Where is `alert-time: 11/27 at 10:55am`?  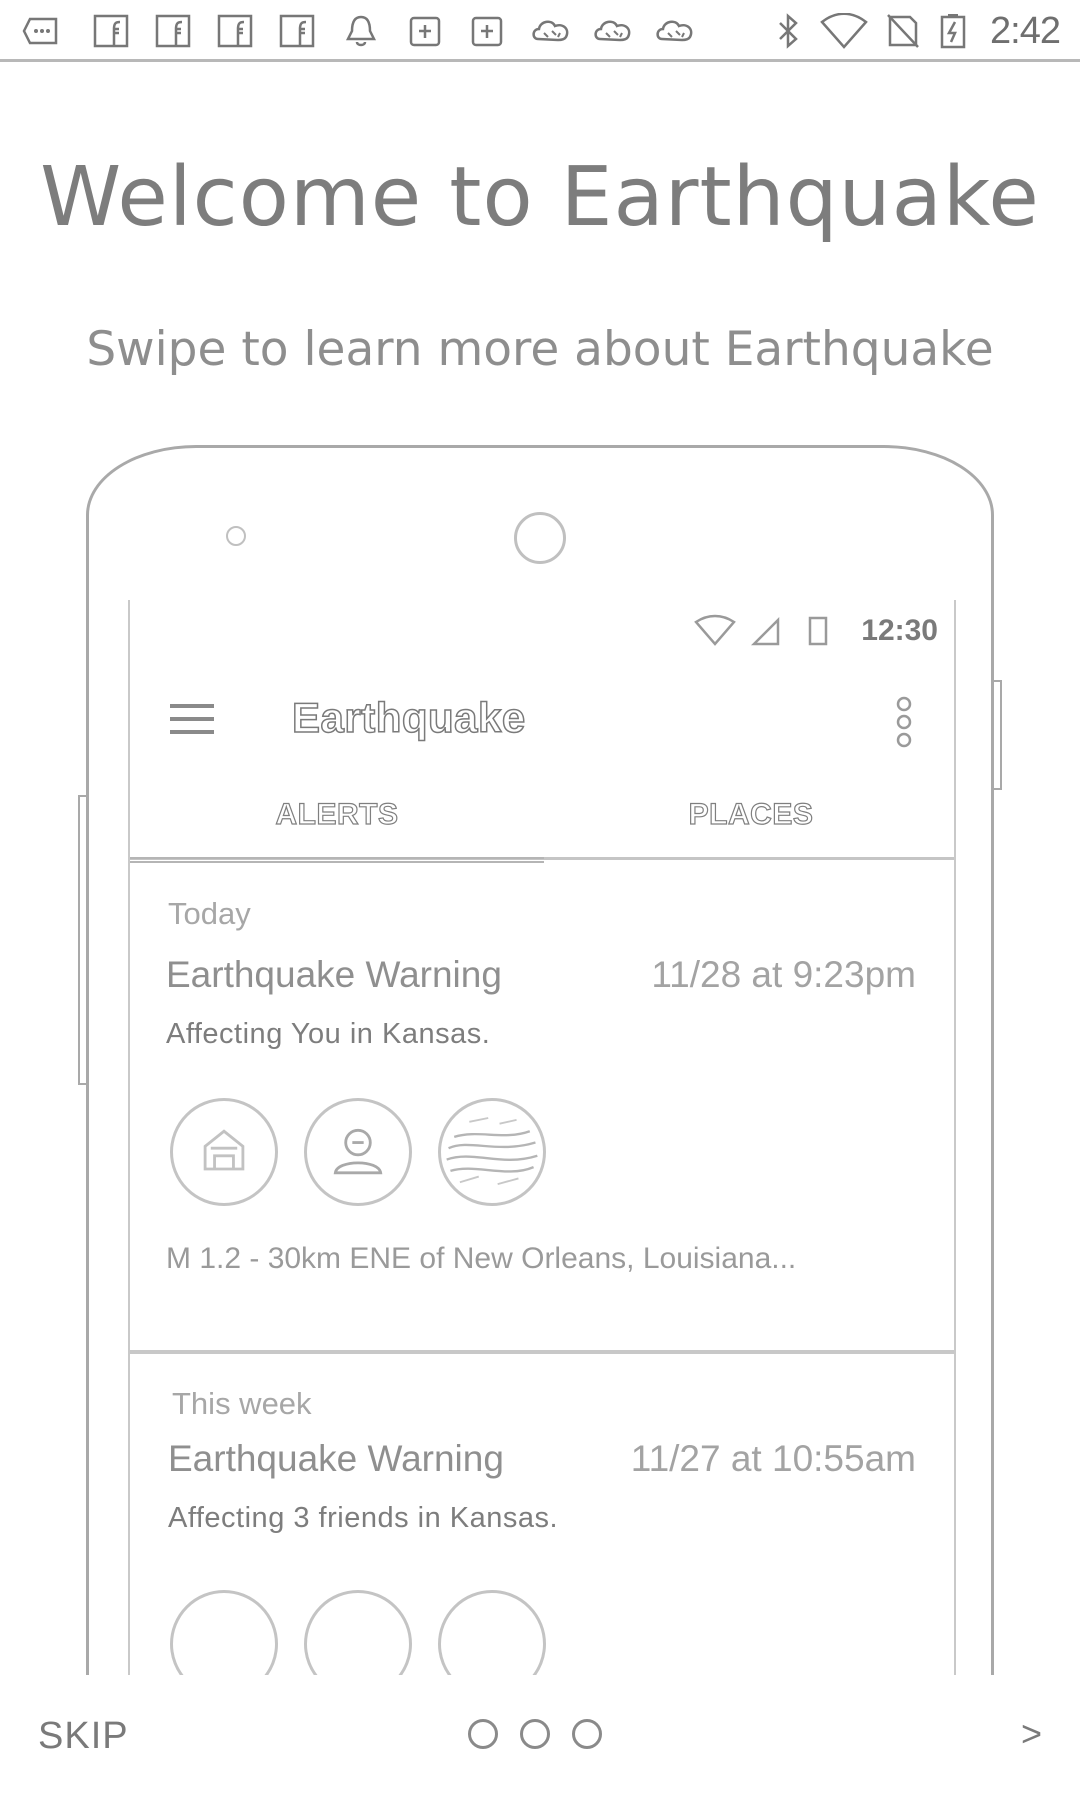 alert-time: 11/27 at 10:55am is located at coordinates (773, 1458).